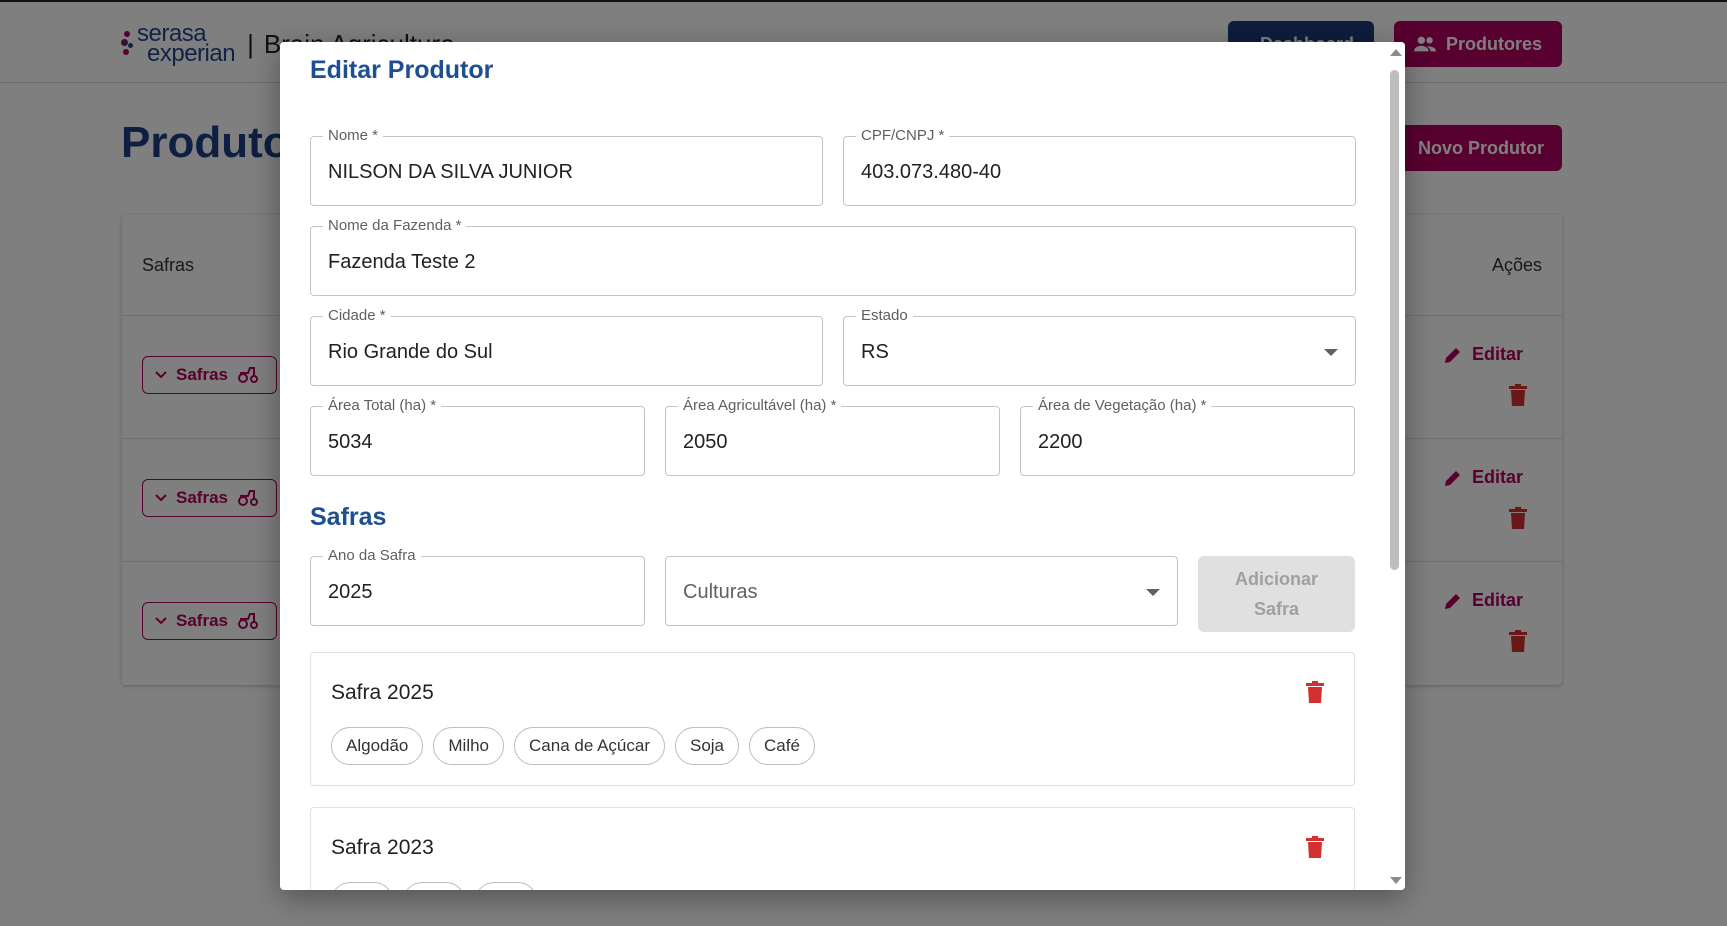  What do you see at coordinates (382, 406) in the screenshot?
I see `area-total-label: Área Total (ha) *` at bounding box center [382, 406].